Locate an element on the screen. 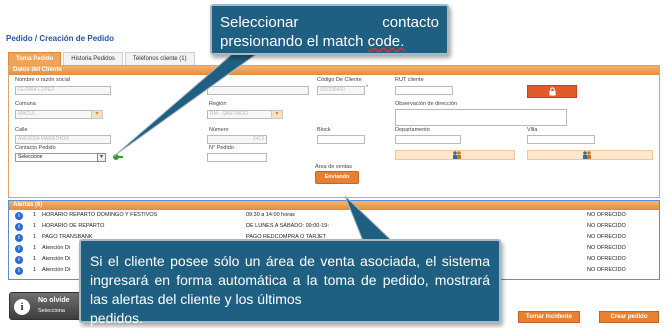 The height and width of the screenshot is (328, 670). callout-text: code. is located at coordinates (386, 41).